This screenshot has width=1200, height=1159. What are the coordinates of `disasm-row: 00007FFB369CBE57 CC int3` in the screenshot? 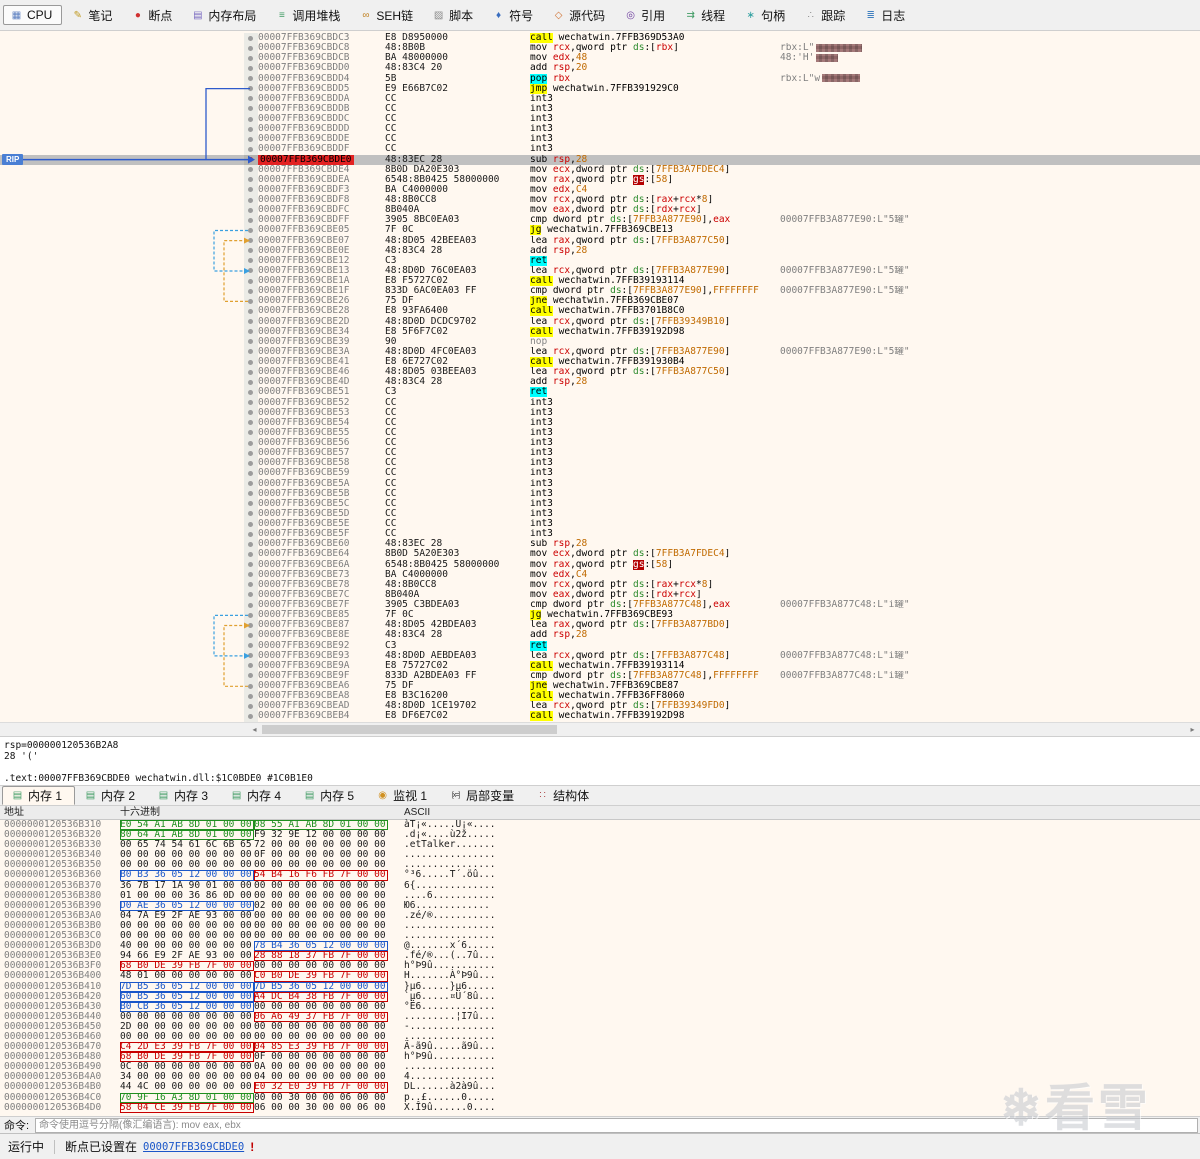 It's located at (600, 453).